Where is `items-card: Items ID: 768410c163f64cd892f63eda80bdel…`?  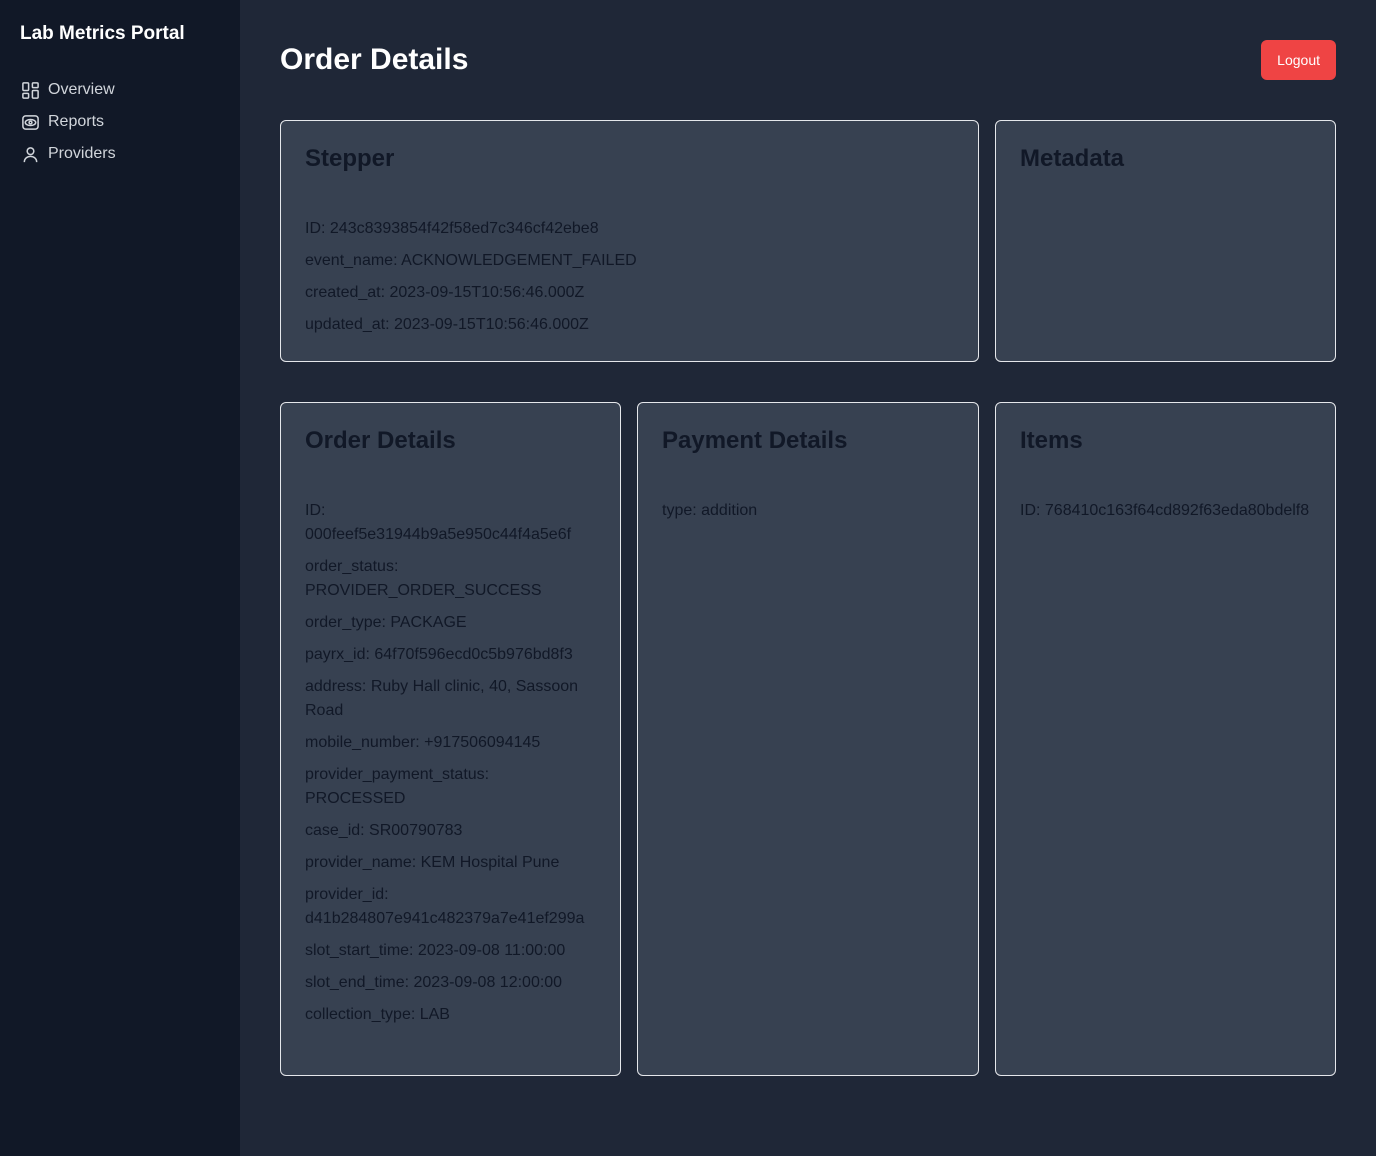 items-card: Items ID: 768410c163f64cd892f63eda80bdel… is located at coordinates (1165, 739).